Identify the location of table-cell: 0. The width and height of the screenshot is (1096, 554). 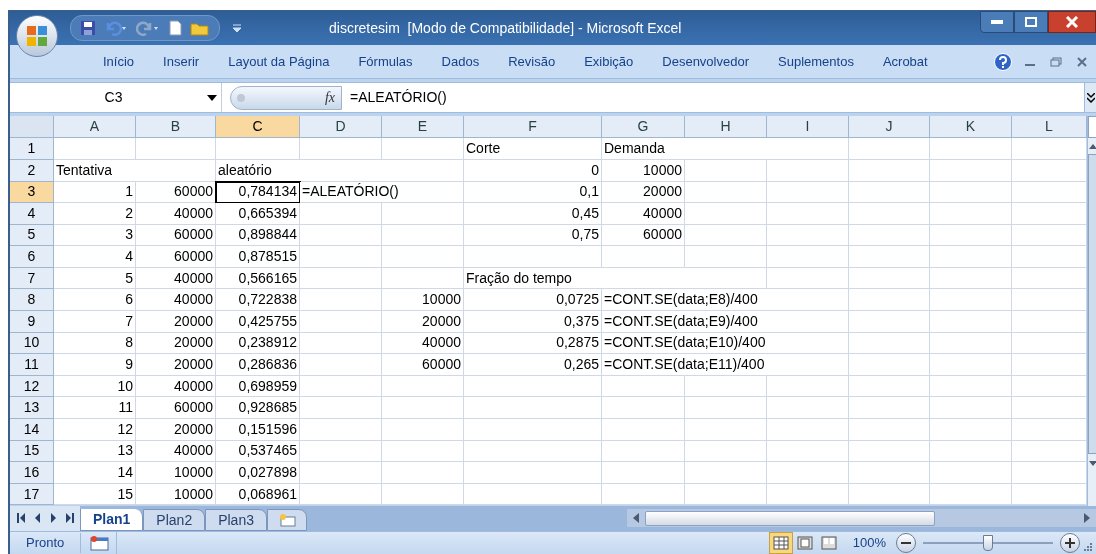
(533, 170).